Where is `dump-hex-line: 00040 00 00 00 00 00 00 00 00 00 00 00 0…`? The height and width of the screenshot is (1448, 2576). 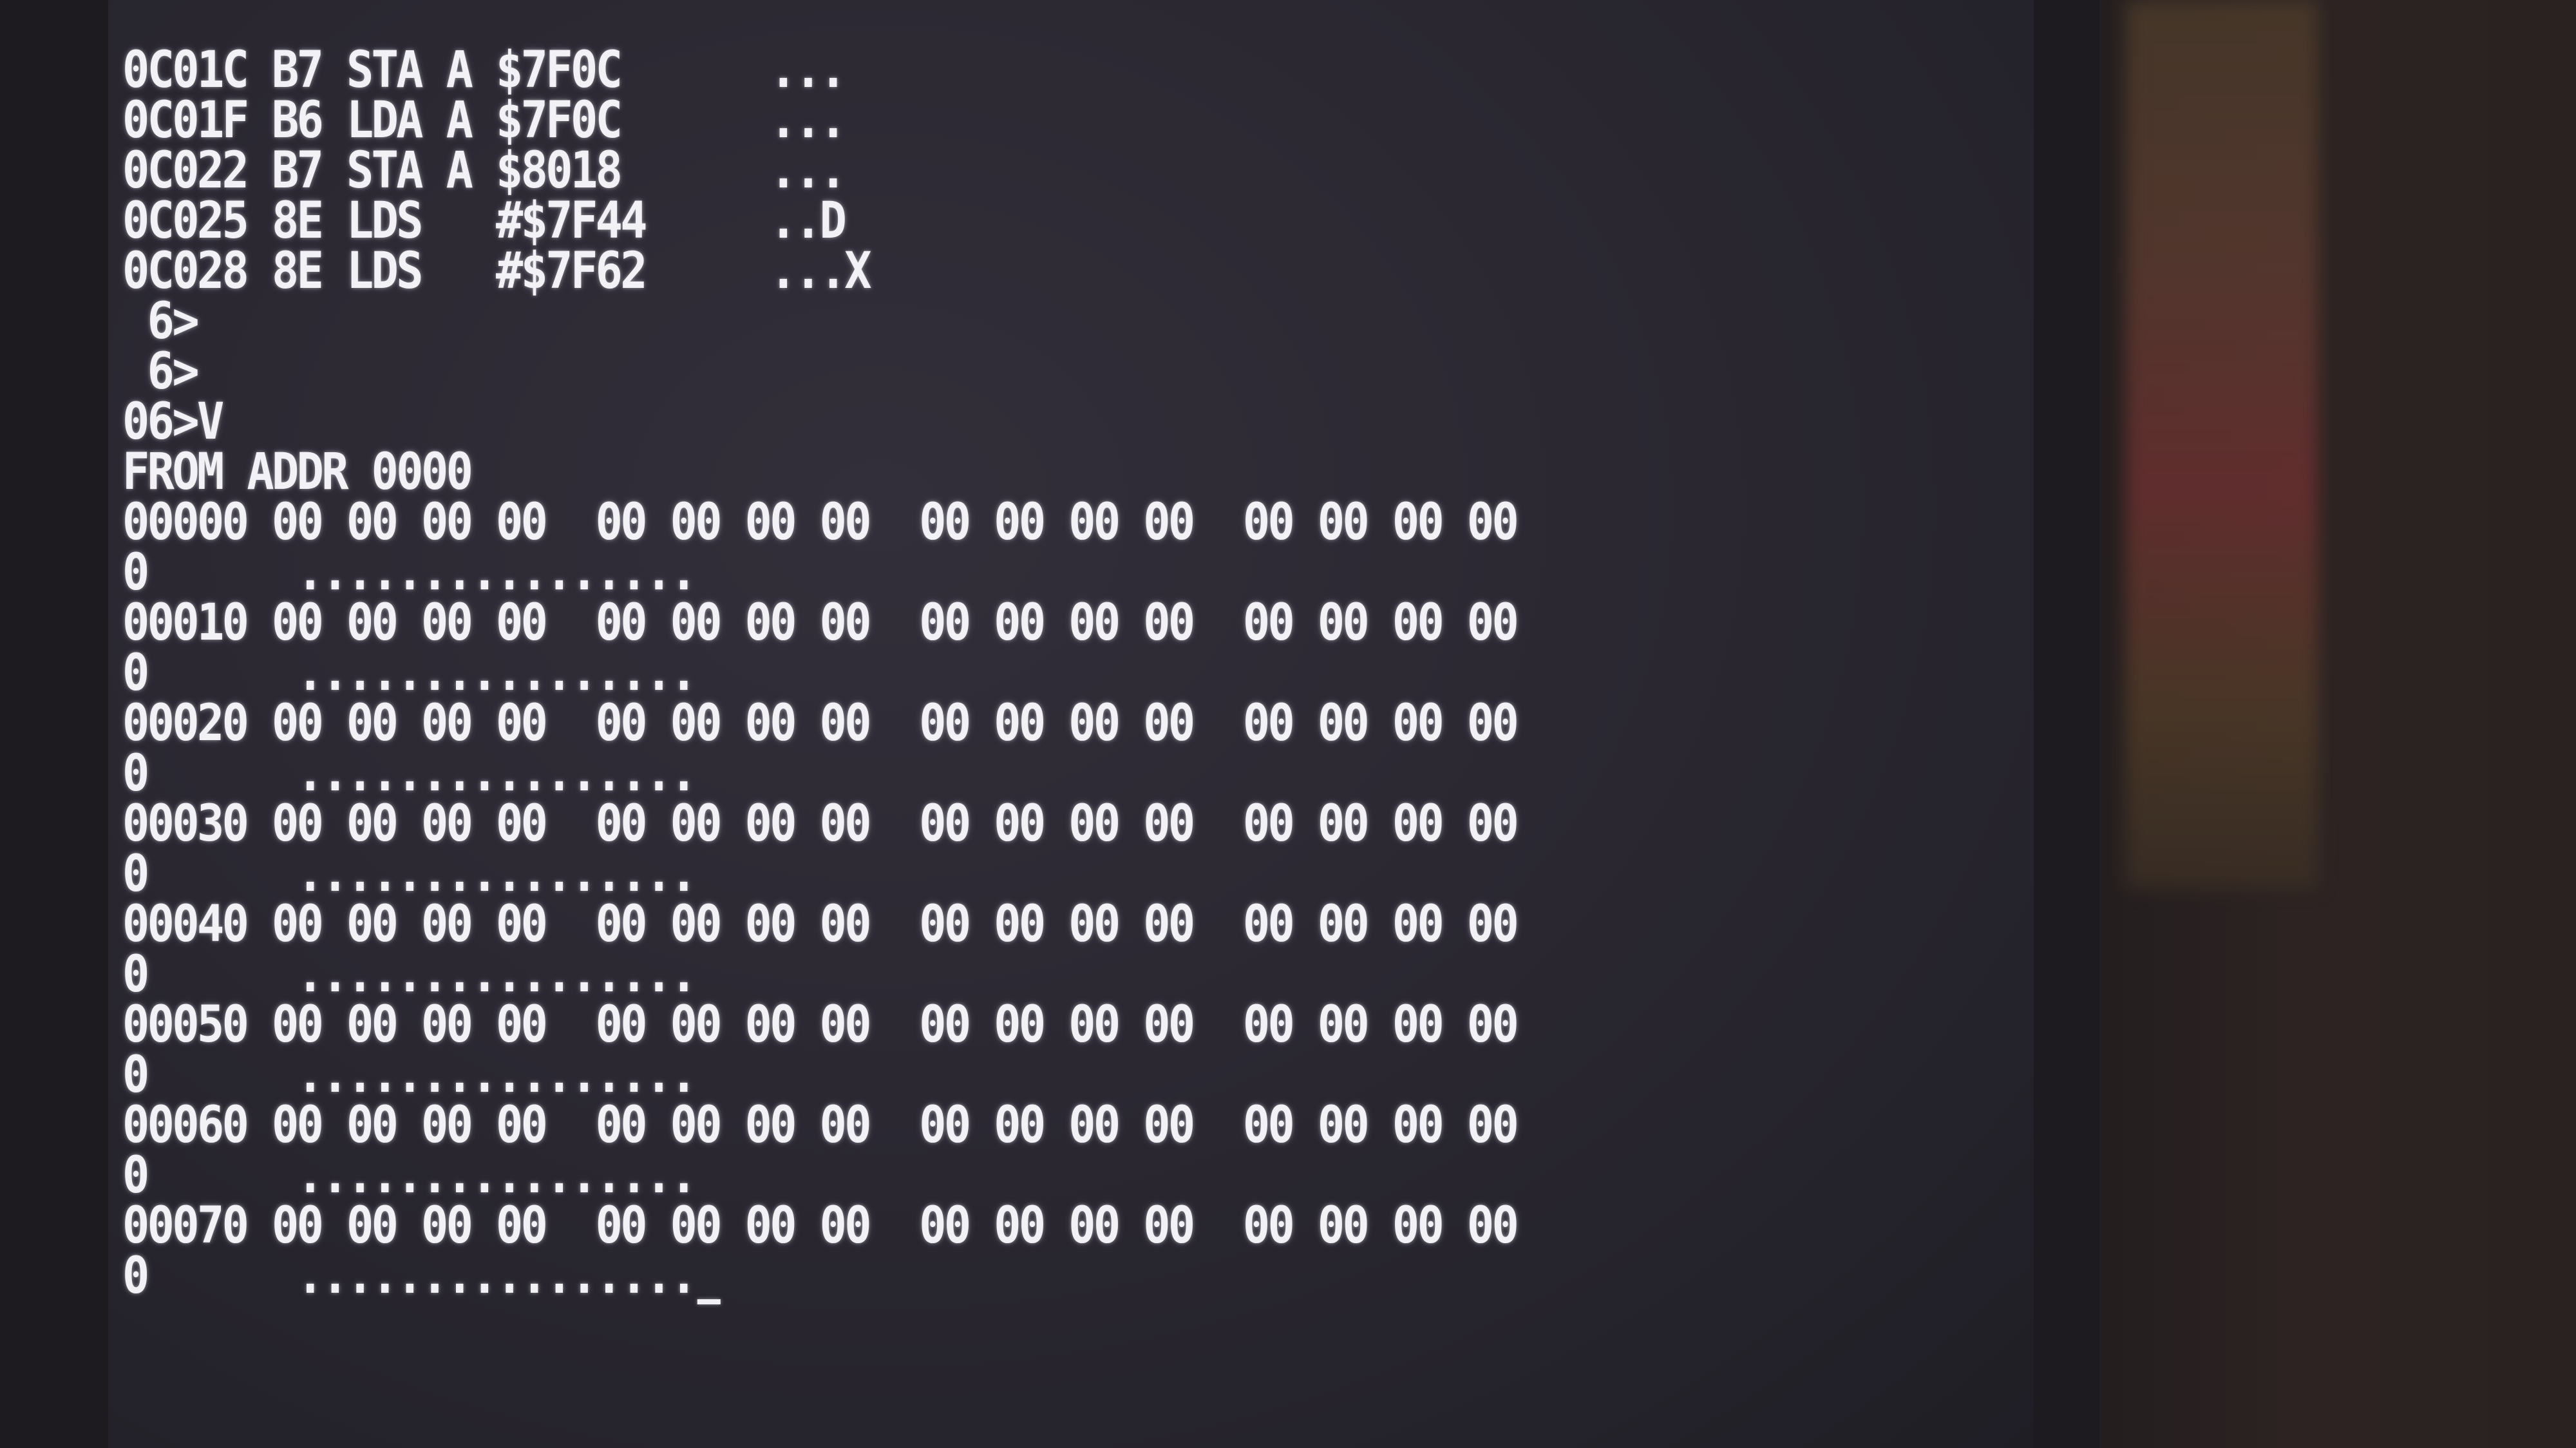
dump-hex-line: 00040 00 00 00 00 00 00 00 00 00 00 00 0… is located at coordinates (820, 924).